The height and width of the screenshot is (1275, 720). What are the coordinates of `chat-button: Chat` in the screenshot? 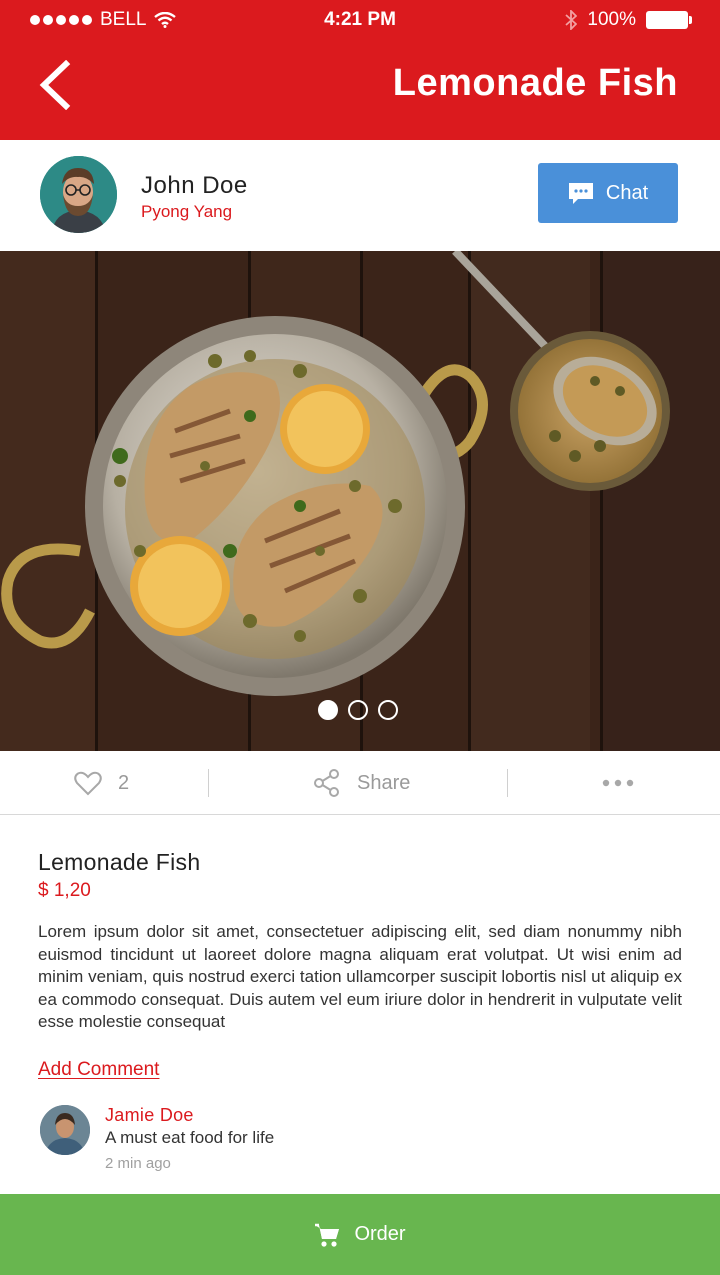 It's located at (608, 193).